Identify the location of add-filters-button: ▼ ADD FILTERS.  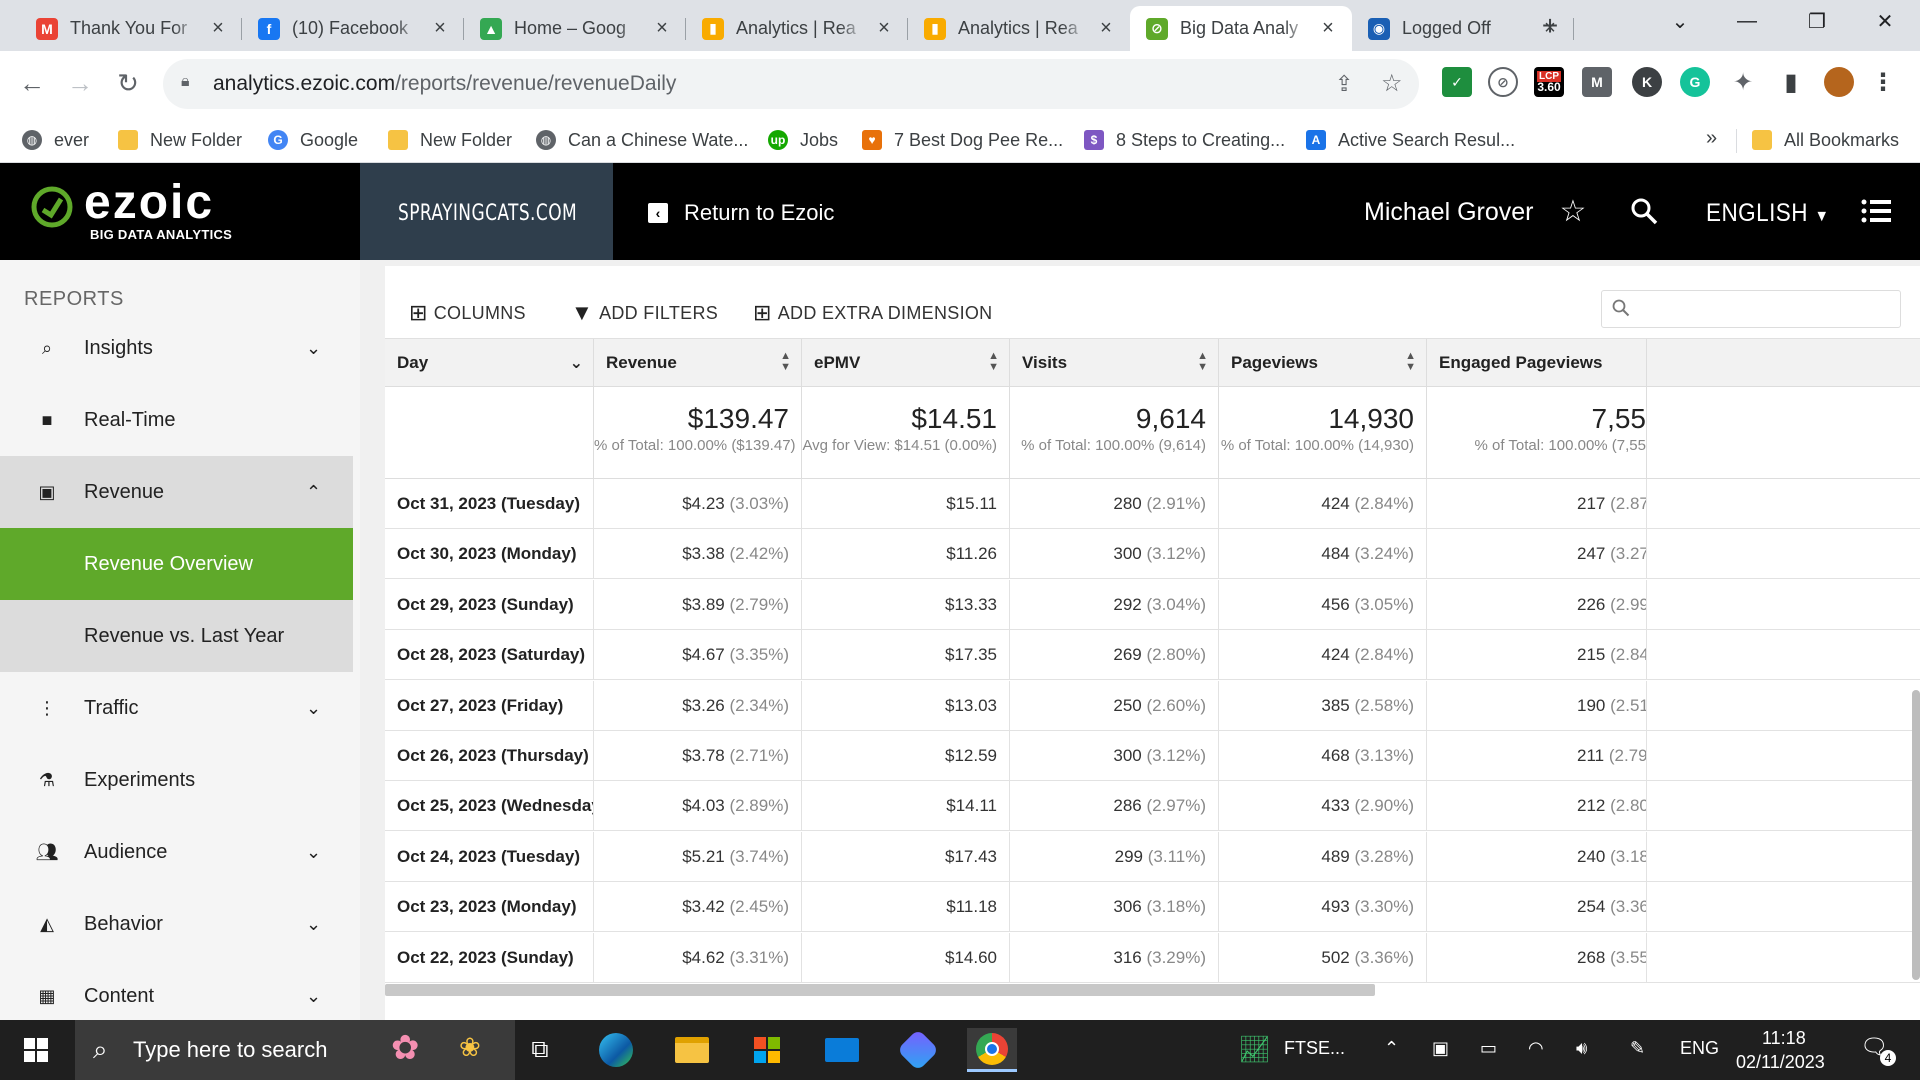
(644, 313).